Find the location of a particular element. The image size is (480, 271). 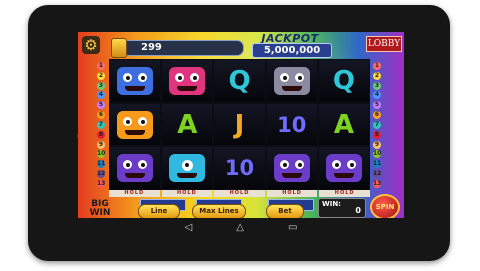

spin-button: SPIN is located at coordinates (385, 206).